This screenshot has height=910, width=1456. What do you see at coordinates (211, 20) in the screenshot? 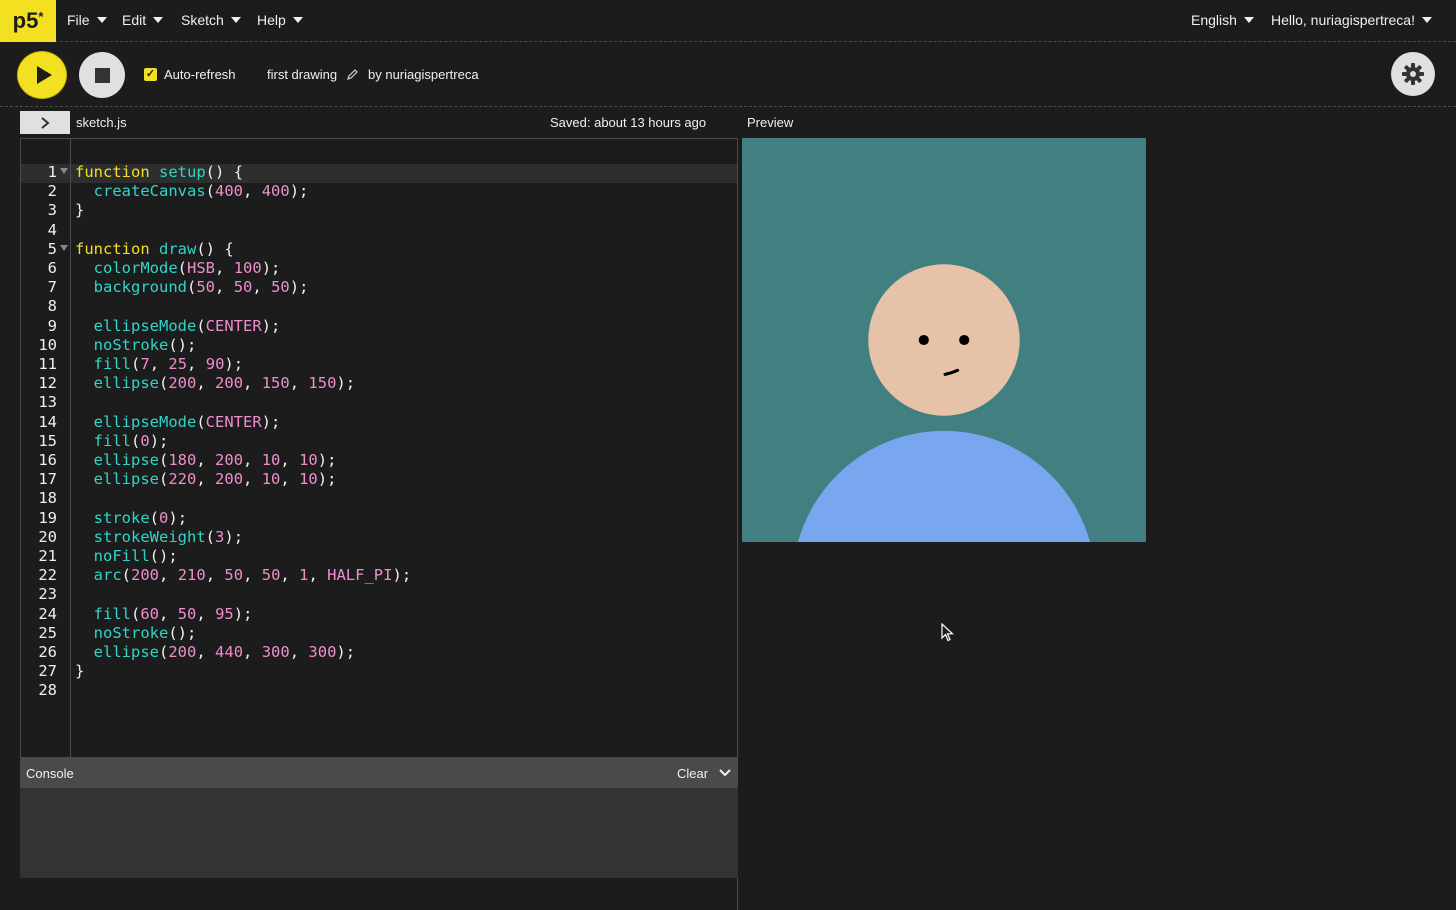
I see `menu-sketch: Sketch` at bounding box center [211, 20].